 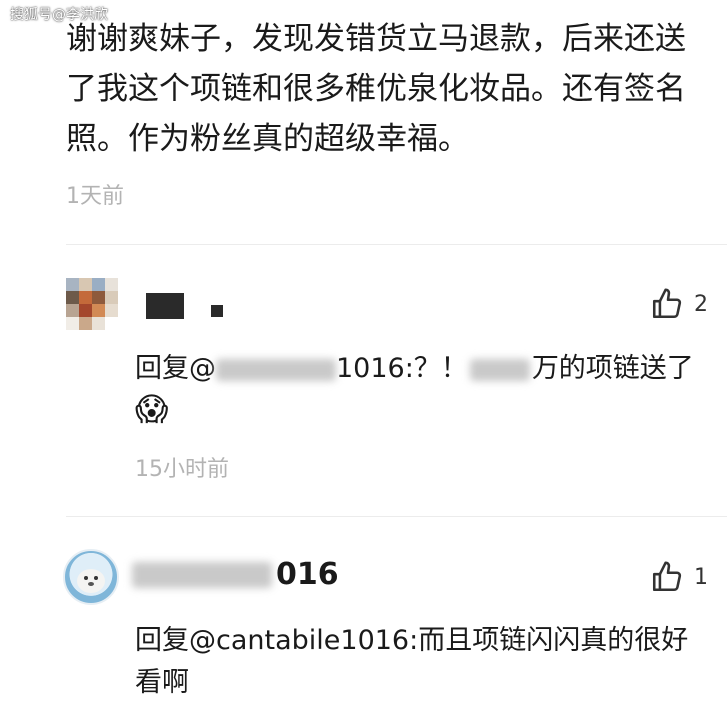 I want to click on reply-text: 回复@cantabile1016:而且项链闪闪真的很好看啊, so click(x=412, y=661).